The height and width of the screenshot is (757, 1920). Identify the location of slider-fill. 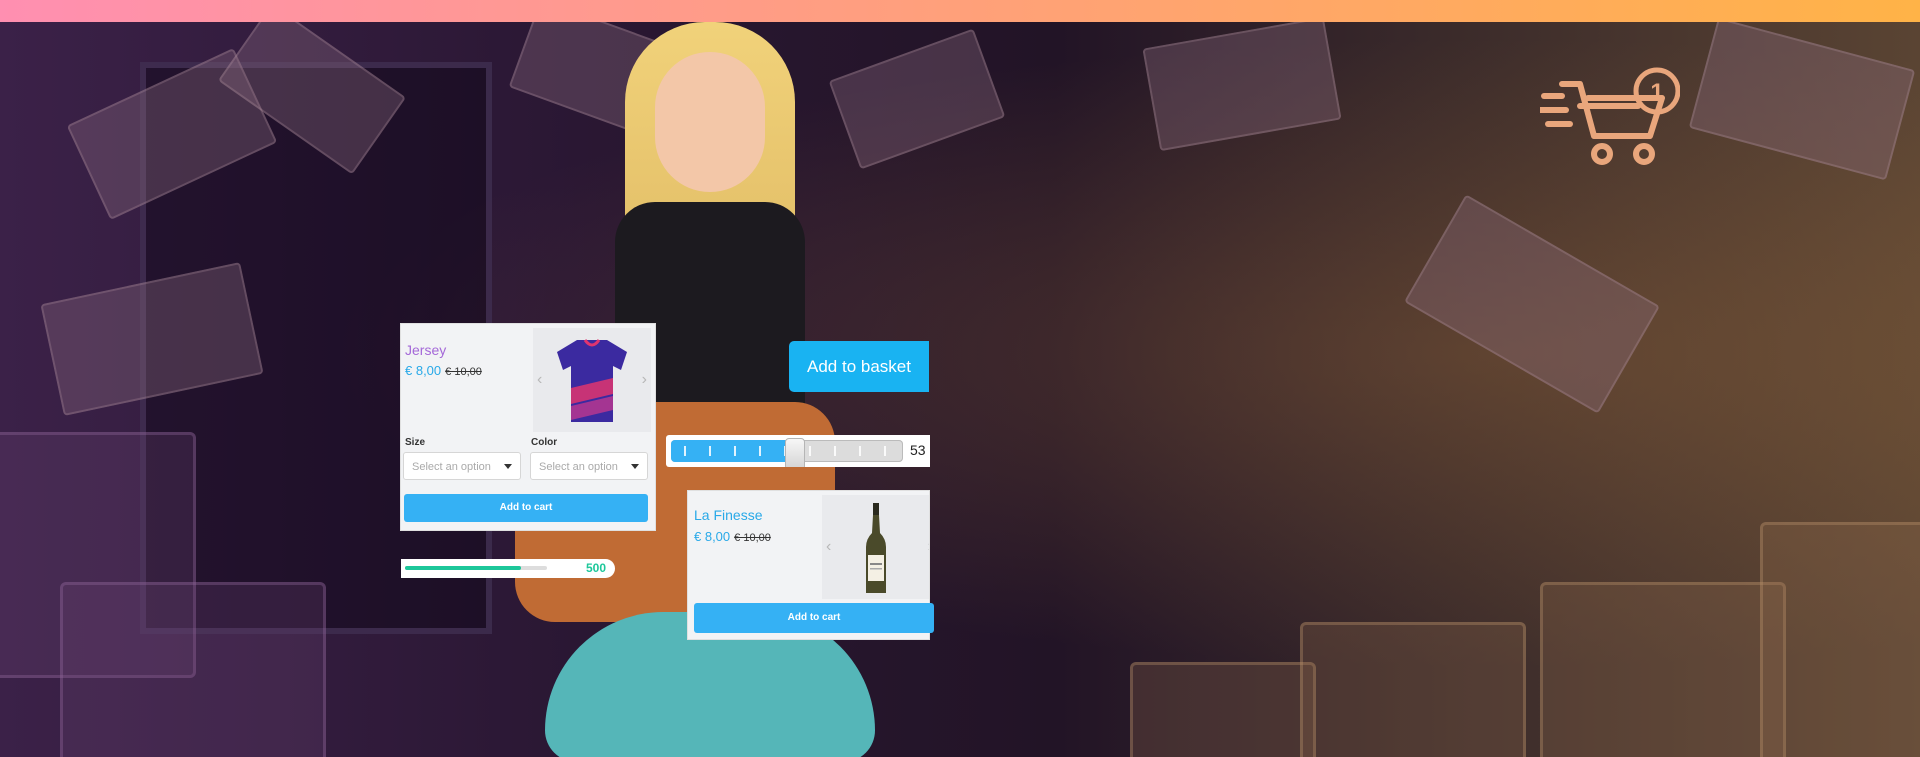
(732, 451).